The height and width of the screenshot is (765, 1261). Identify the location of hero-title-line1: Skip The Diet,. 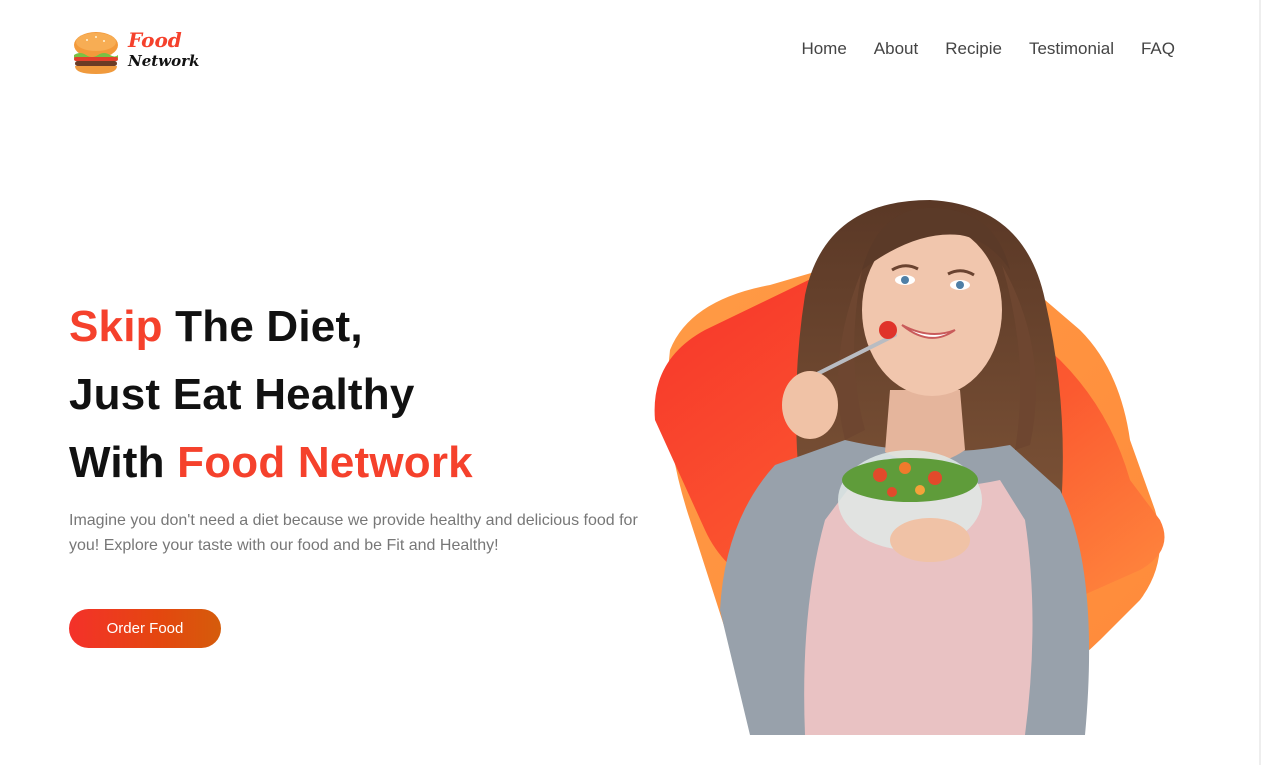
(271, 327).